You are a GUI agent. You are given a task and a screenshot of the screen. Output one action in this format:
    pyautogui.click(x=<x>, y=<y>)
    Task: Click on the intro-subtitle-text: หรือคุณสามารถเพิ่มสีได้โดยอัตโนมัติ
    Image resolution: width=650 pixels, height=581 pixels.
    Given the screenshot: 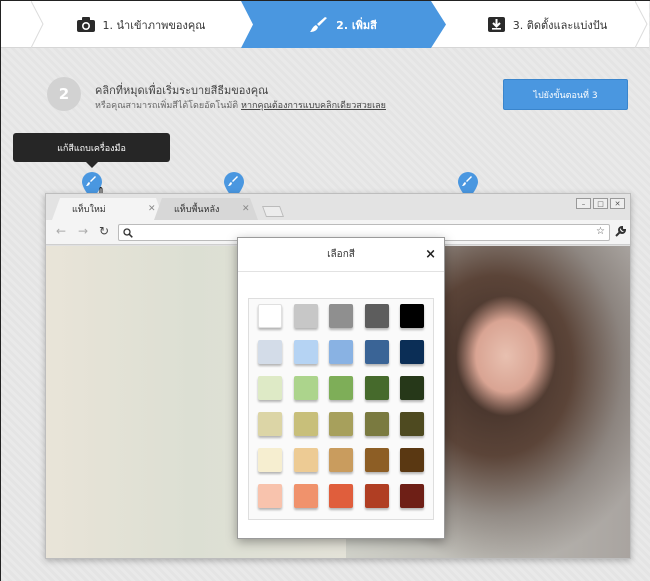 What is the action you would take?
    pyautogui.click(x=167, y=106)
    